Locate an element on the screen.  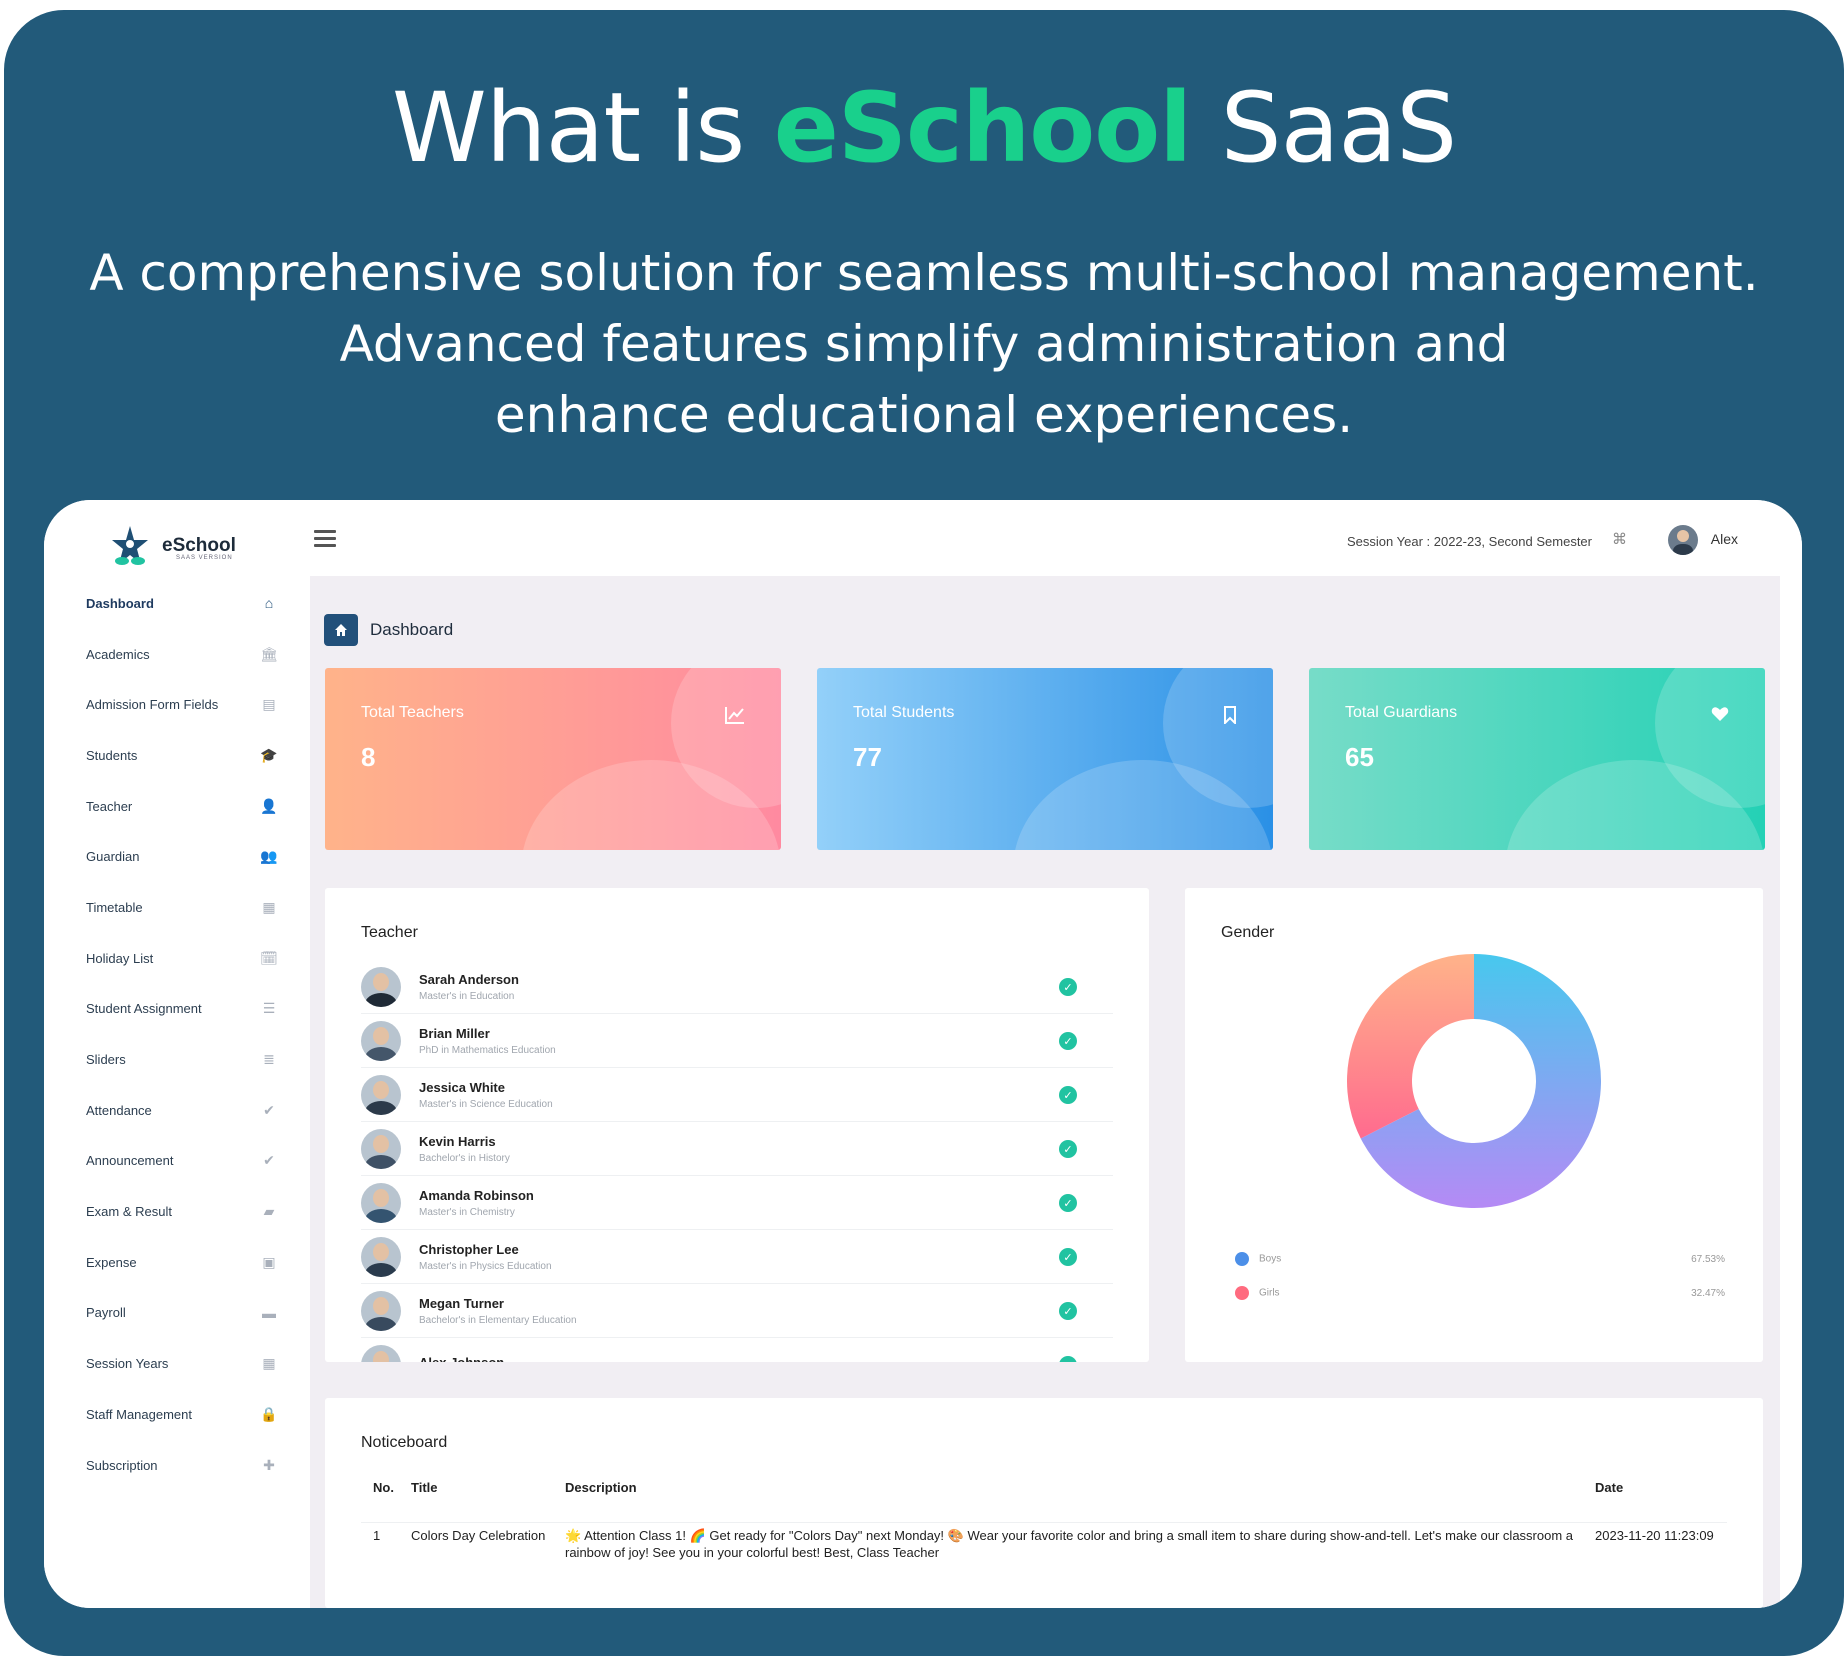
sidebar-item-sliders: Sliders ≣ is located at coordinates (177, 1059).